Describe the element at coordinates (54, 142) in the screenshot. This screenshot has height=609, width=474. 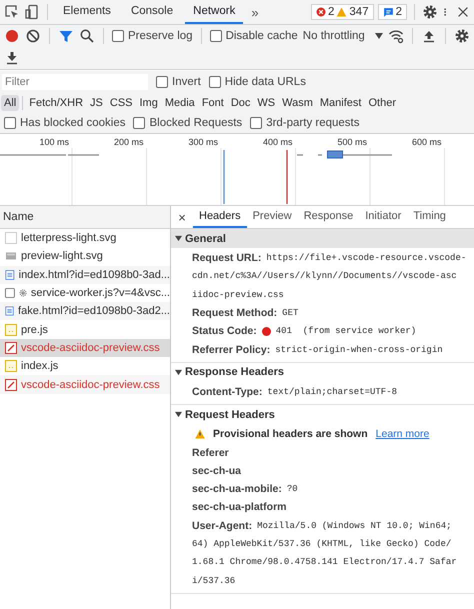
I see `tick-label: 100 ms` at that location.